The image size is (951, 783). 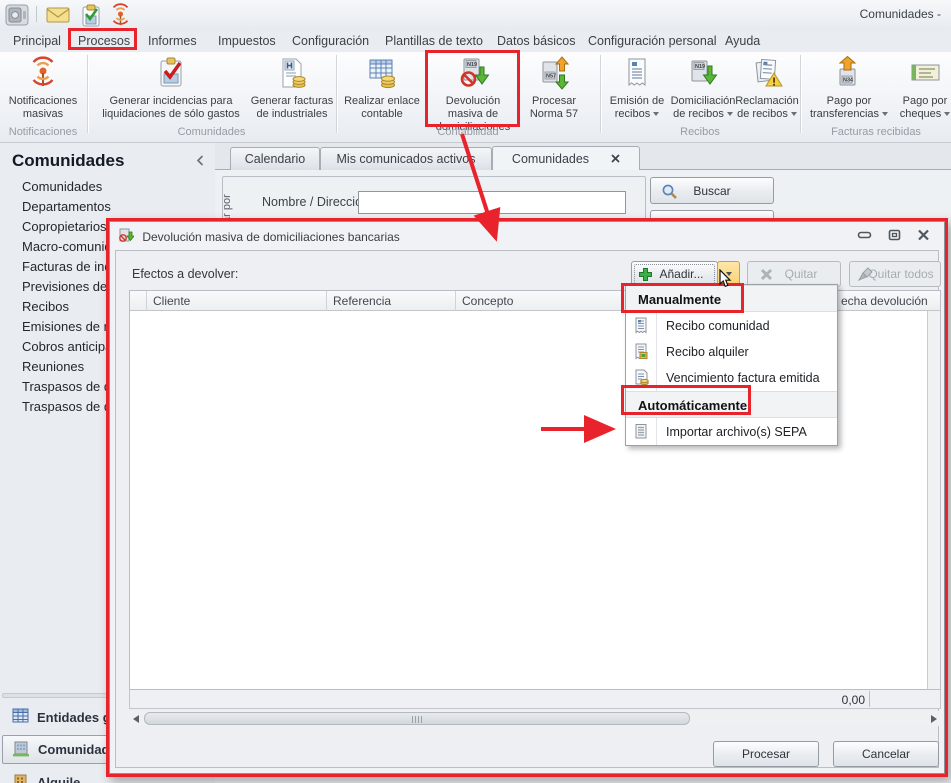 What do you see at coordinates (849, 74) in the screenshot?
I see `n34-up-icon: N34` at bounding box center [849, 74].